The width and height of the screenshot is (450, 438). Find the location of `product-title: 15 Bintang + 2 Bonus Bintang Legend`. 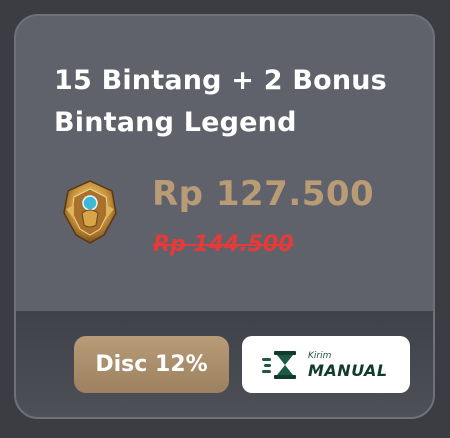

product-title: 15 Bintang + 2 Bonus Bintang Legend is located at coordinates (220, 101).